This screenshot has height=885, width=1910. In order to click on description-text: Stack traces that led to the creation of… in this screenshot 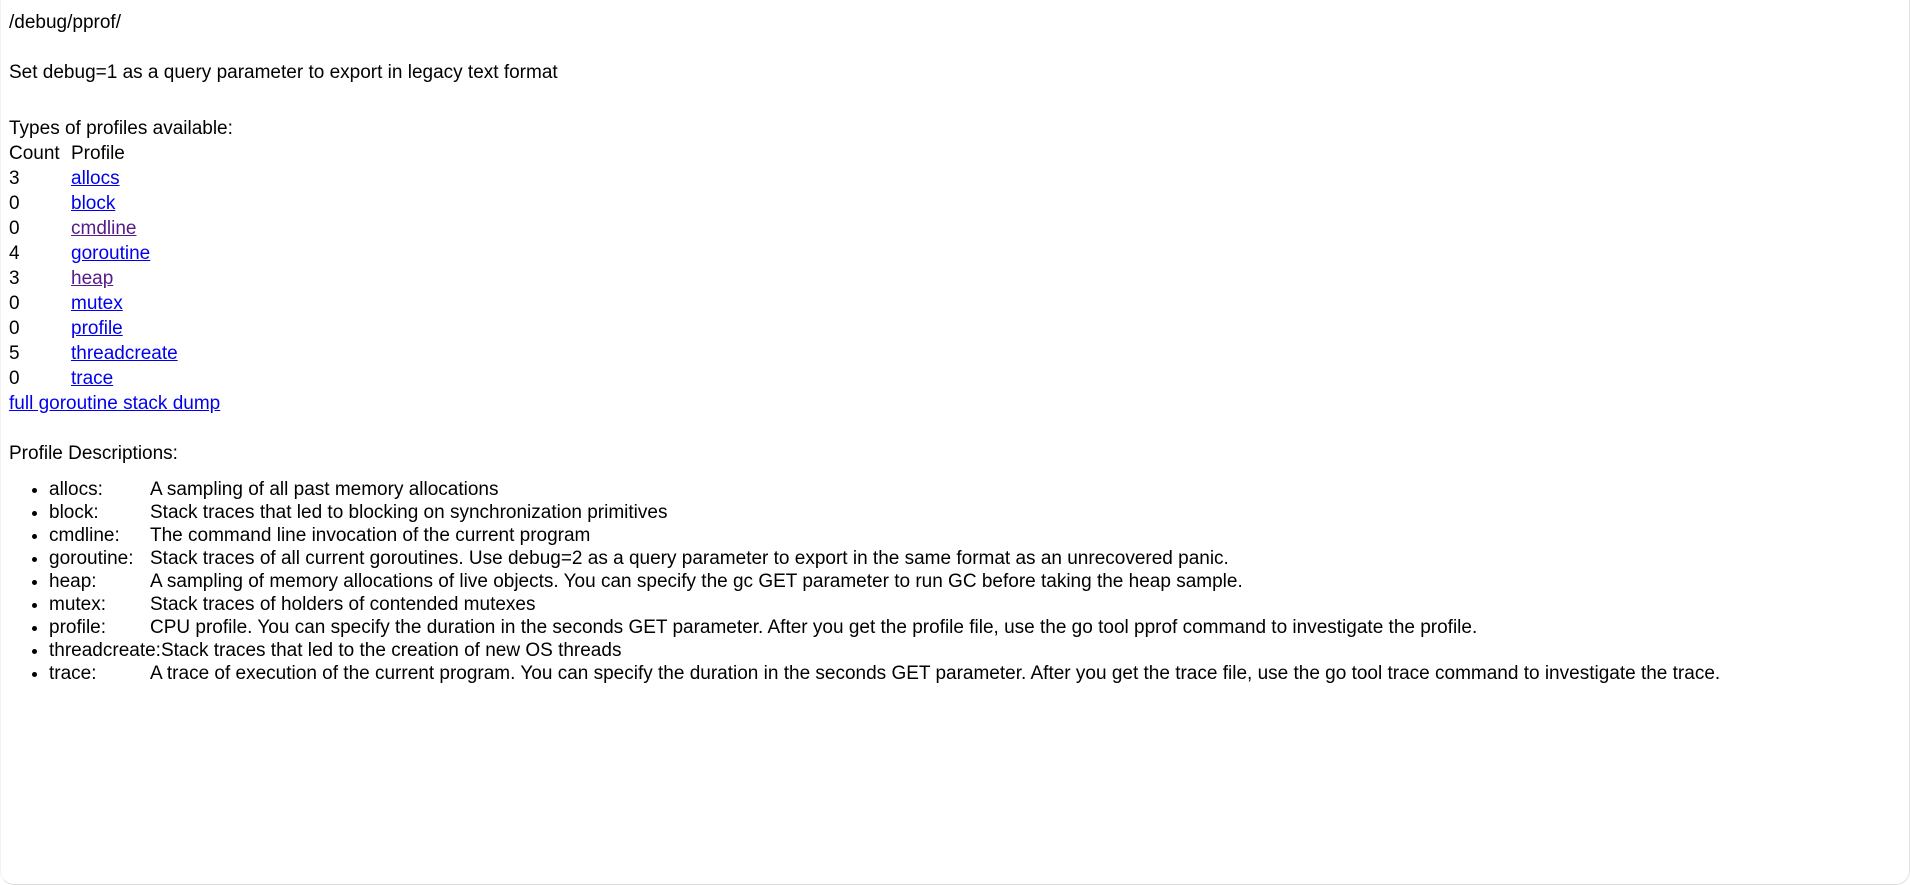, I will do `click(391, 650)`.